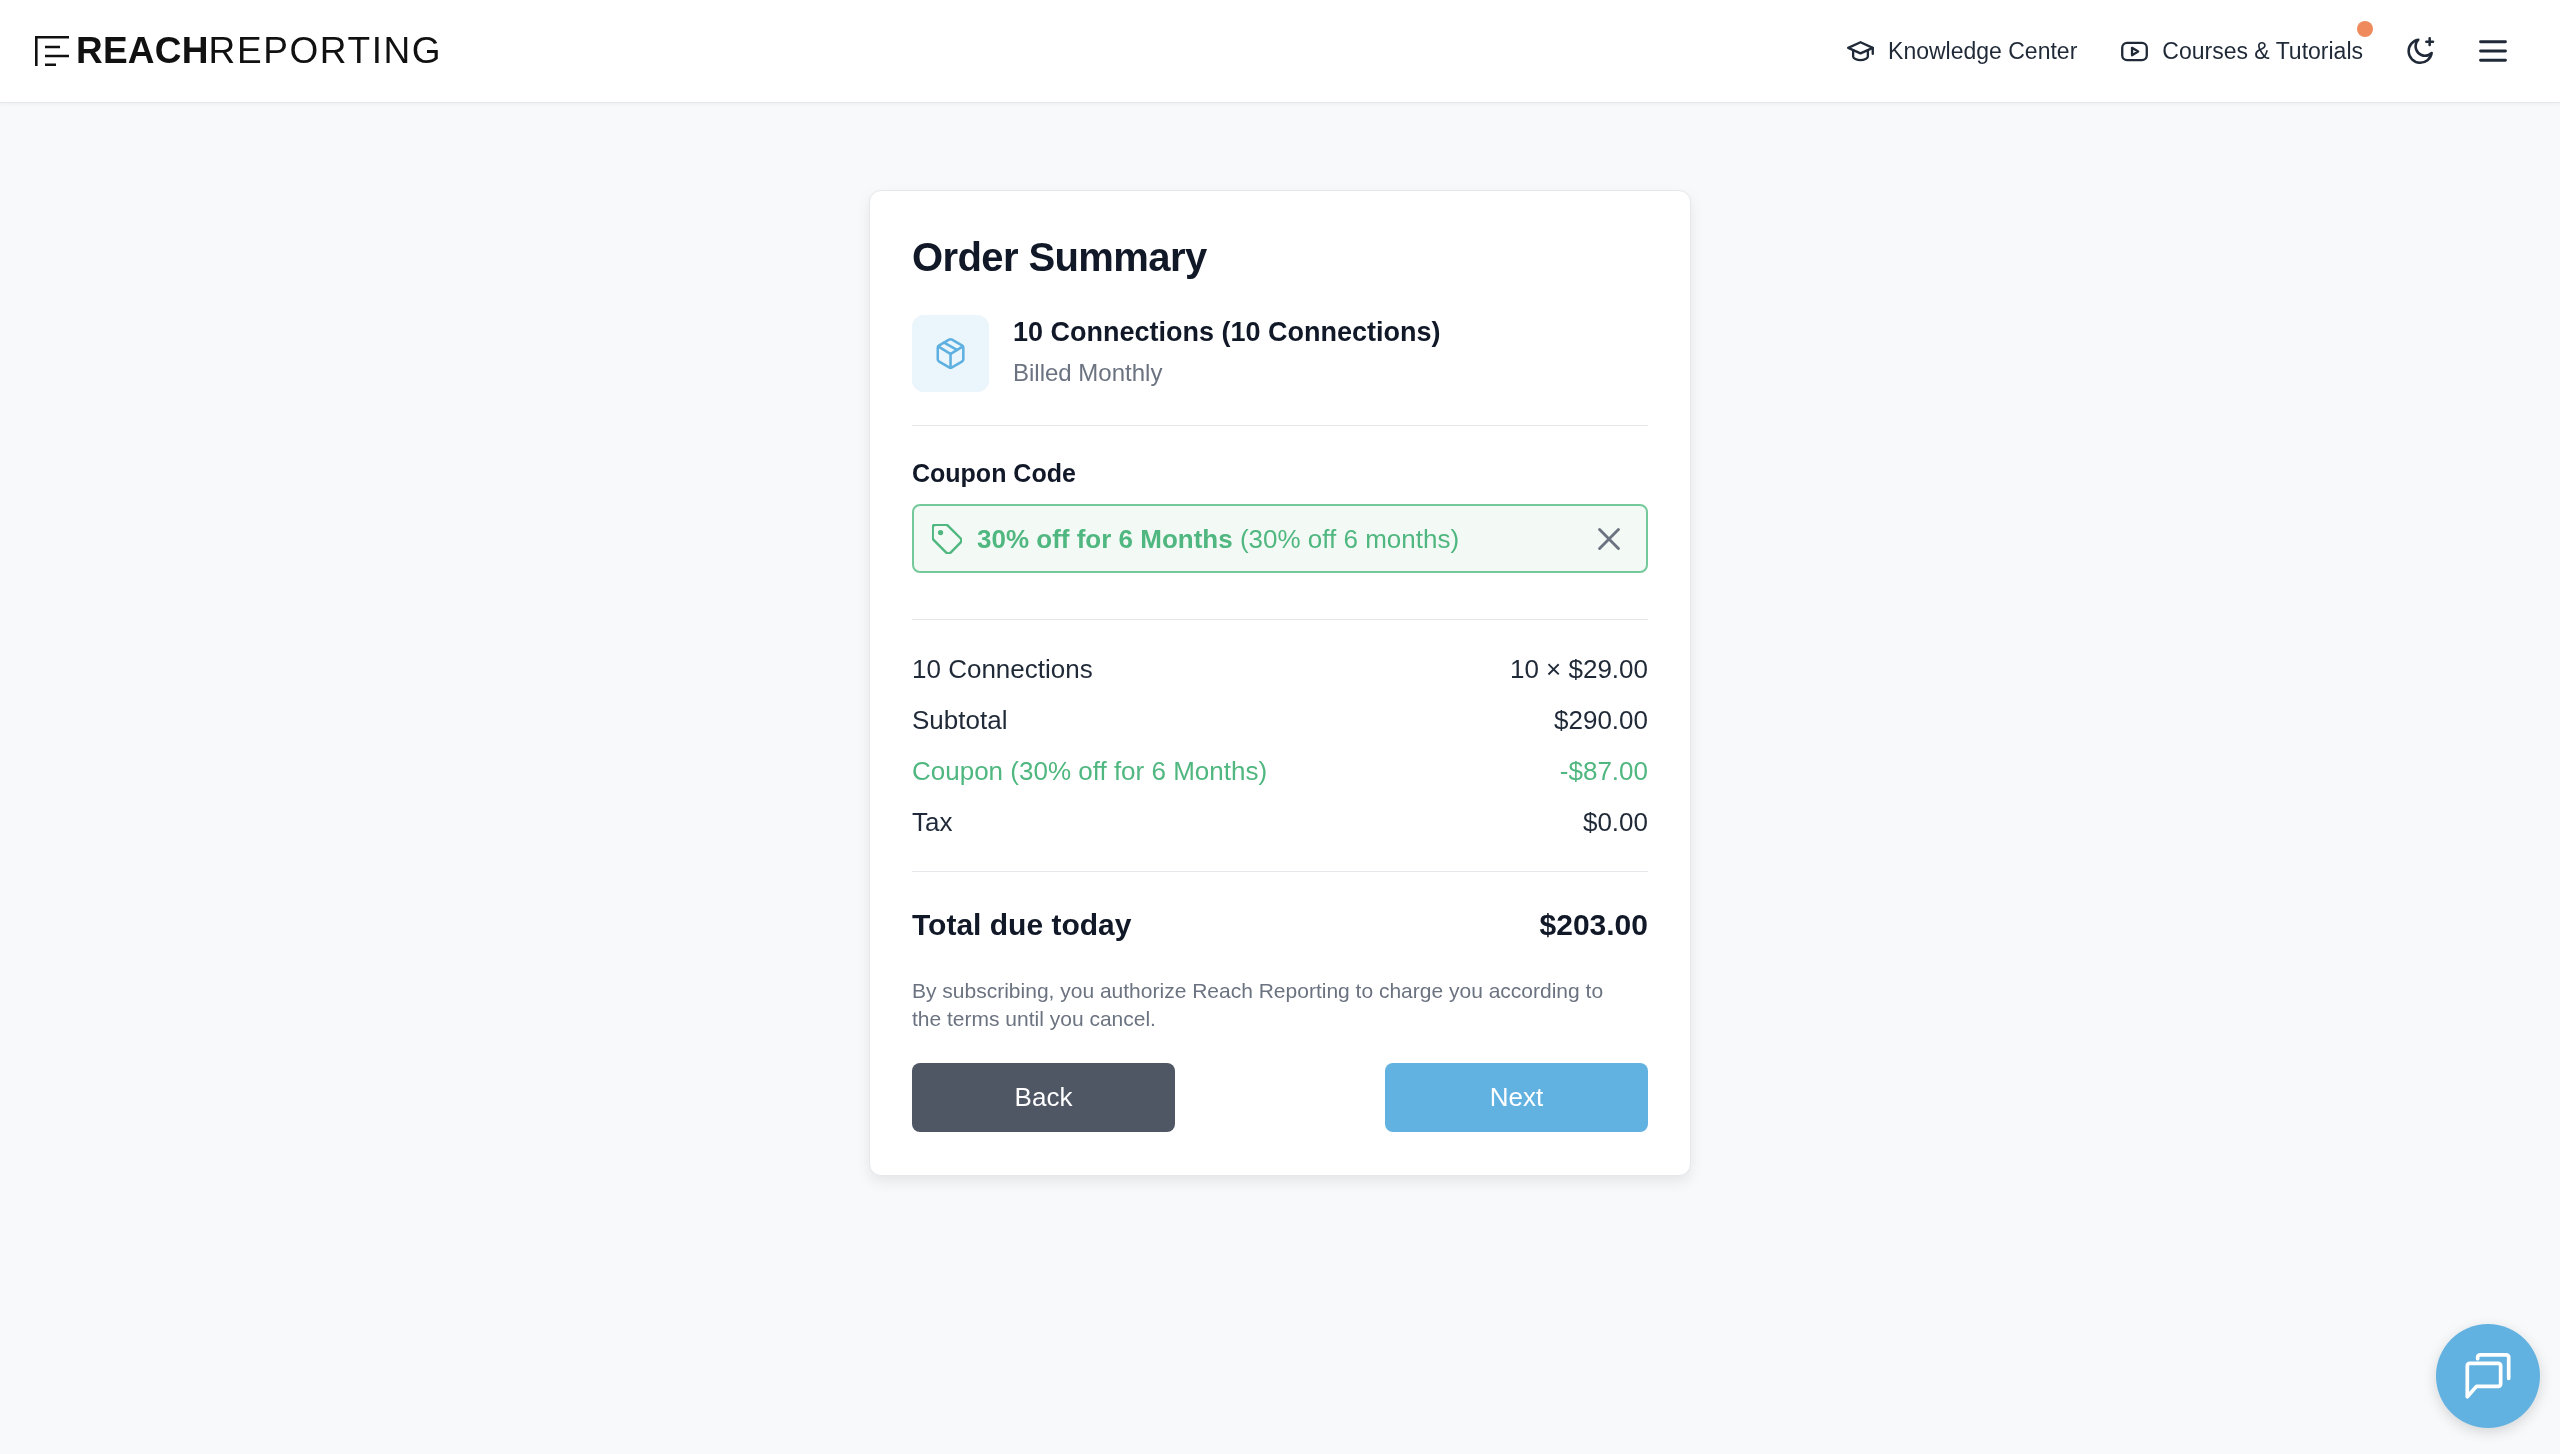 This screenshot has height=1454, width=2560. Describe the element at coordinates (1227, 332) in the screenshot. I see `product-name: 10 Connections (10 Connections)` at that location.